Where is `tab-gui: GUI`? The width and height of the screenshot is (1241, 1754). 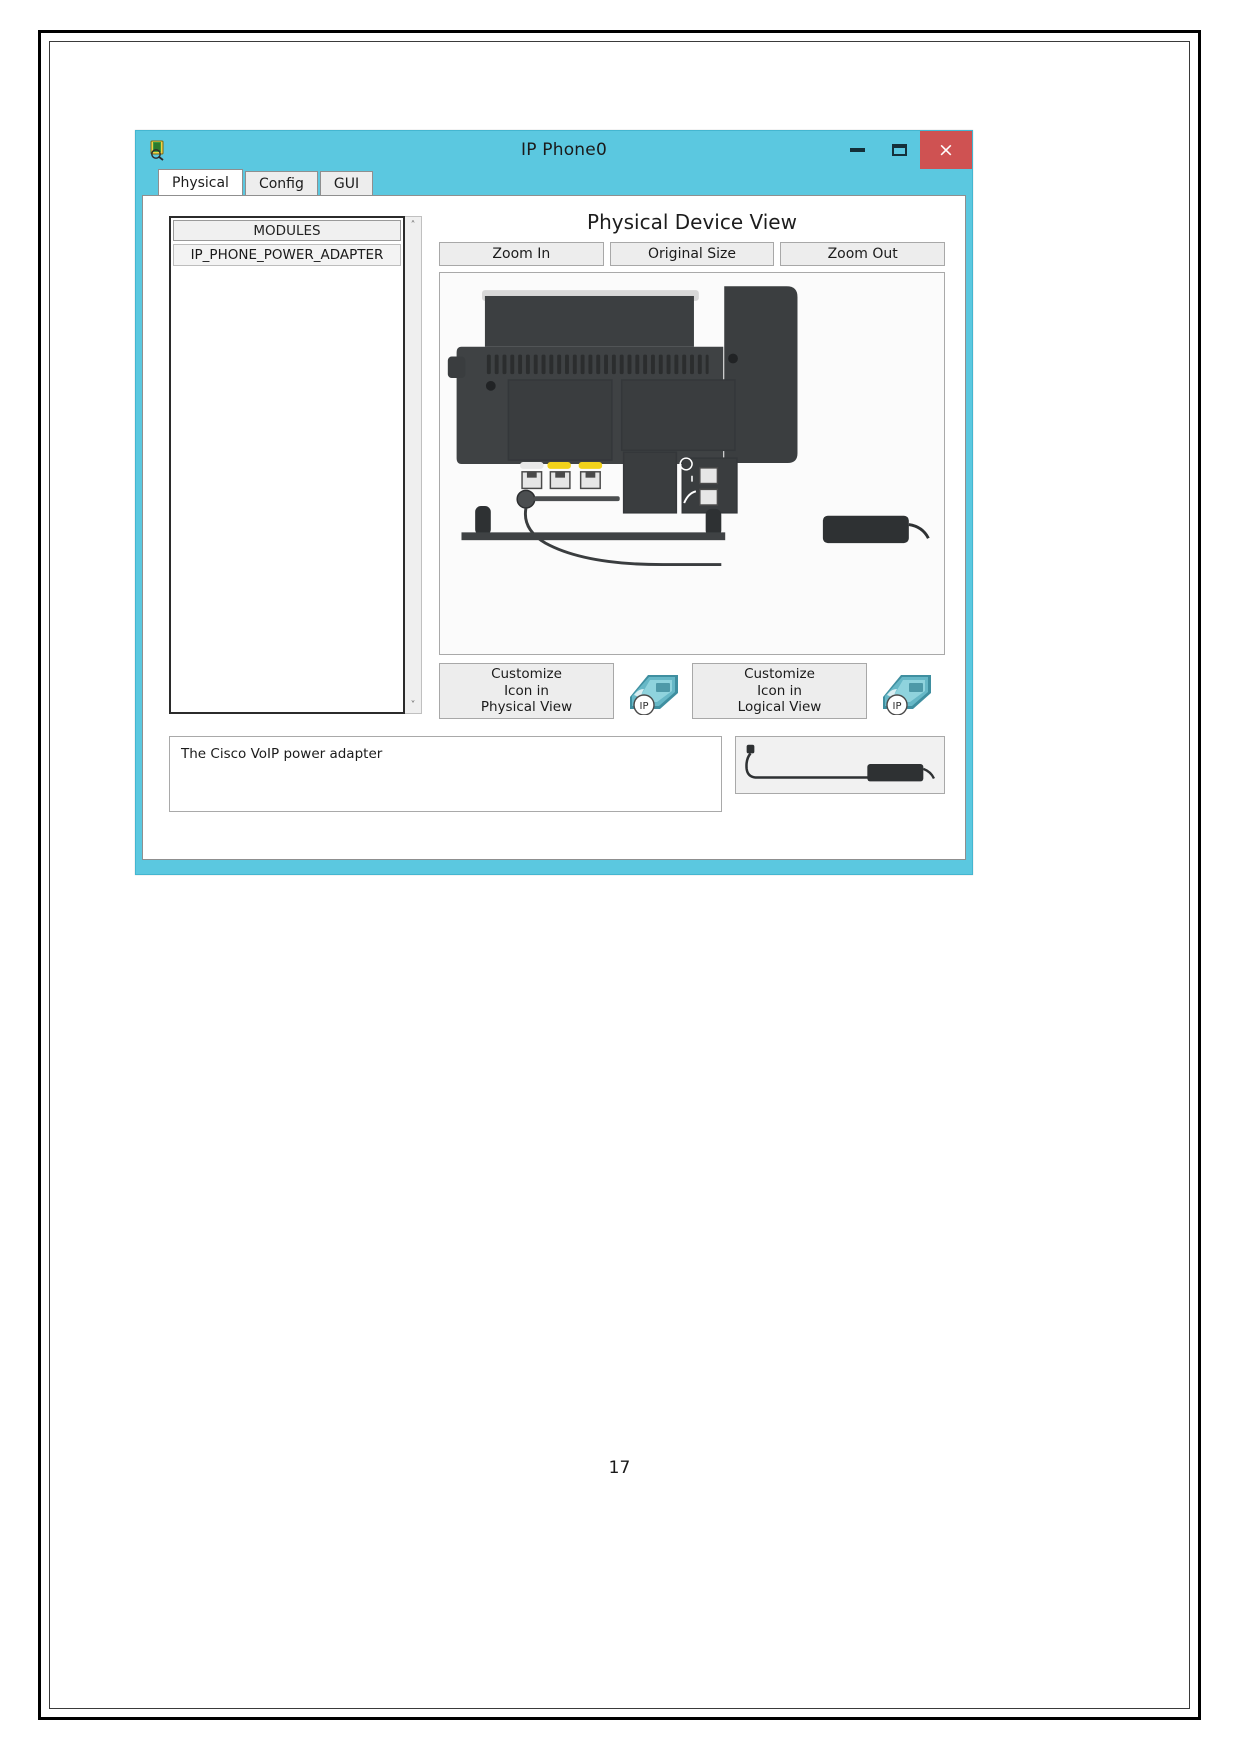 tab-gui: GUI is located at coordinates (346, 183).